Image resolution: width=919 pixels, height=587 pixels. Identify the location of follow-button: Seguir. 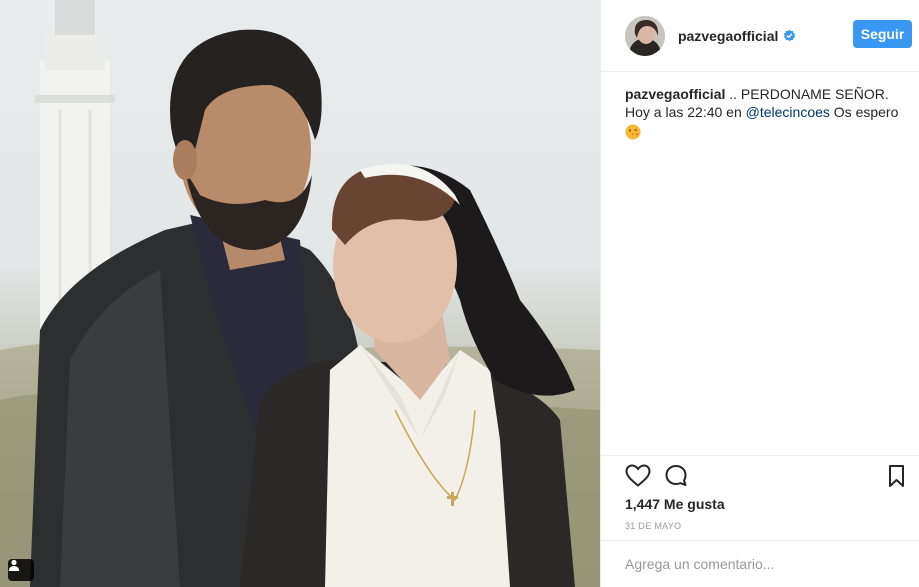
(882, 34).